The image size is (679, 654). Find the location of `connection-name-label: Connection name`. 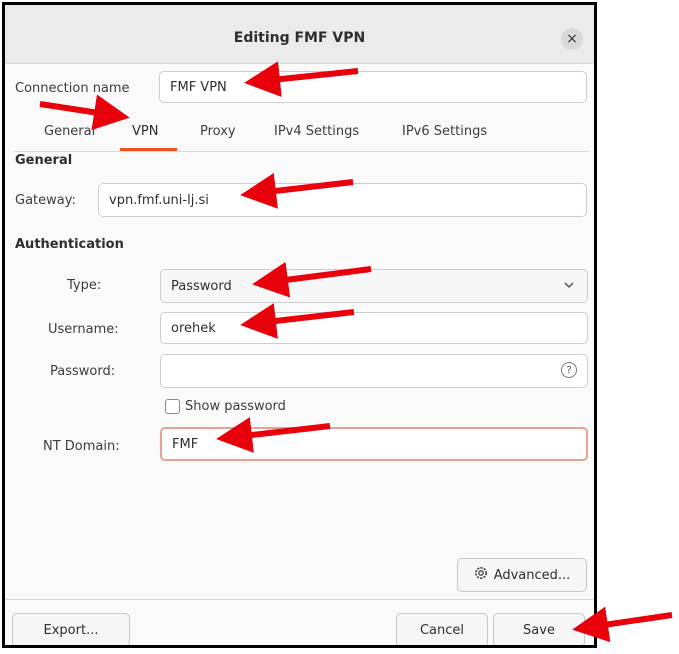

connection-name-label: Connection name is located at coordinates (72, 88).